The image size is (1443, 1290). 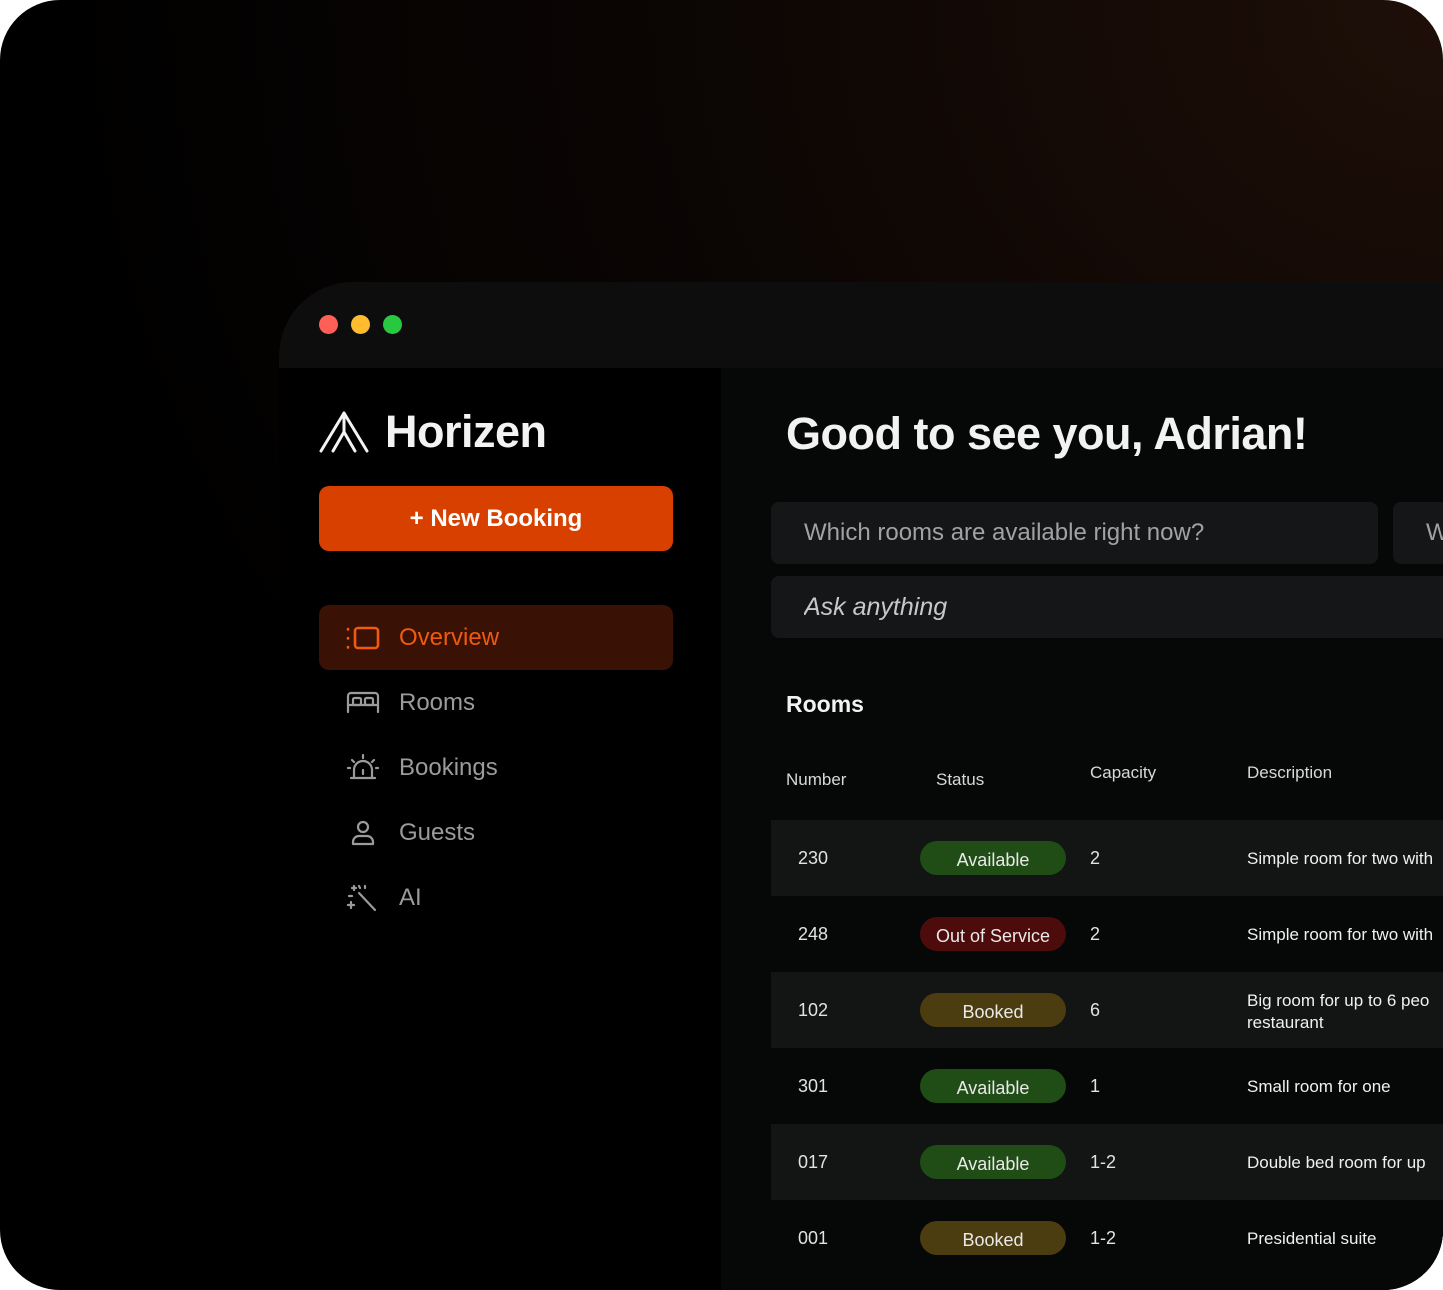 I want to click on room-capacity: 1, so click(x=1095, y=1086).